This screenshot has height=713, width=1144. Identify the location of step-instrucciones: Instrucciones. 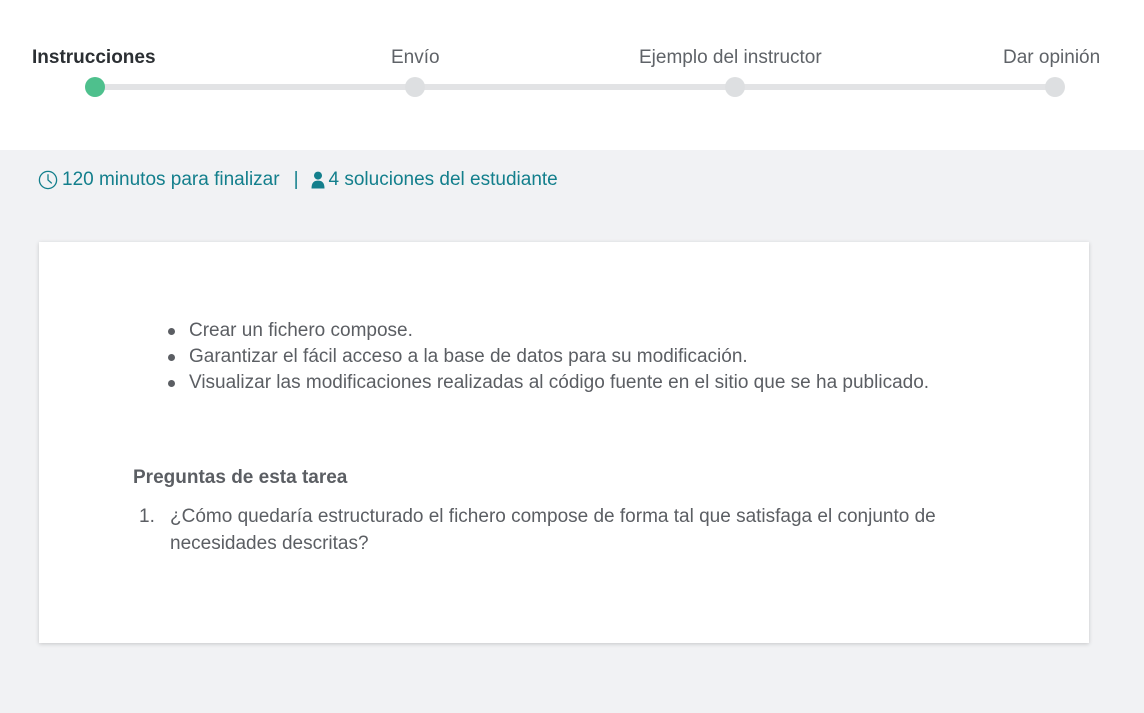
(94, 58).